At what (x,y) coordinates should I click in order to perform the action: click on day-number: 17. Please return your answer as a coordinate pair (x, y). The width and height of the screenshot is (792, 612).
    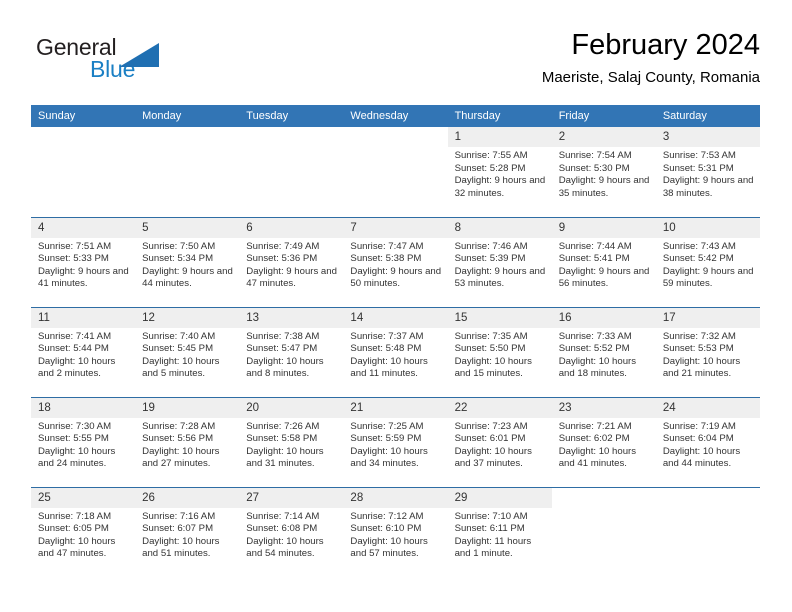
    Looking at the image, I should click on (707, 317).